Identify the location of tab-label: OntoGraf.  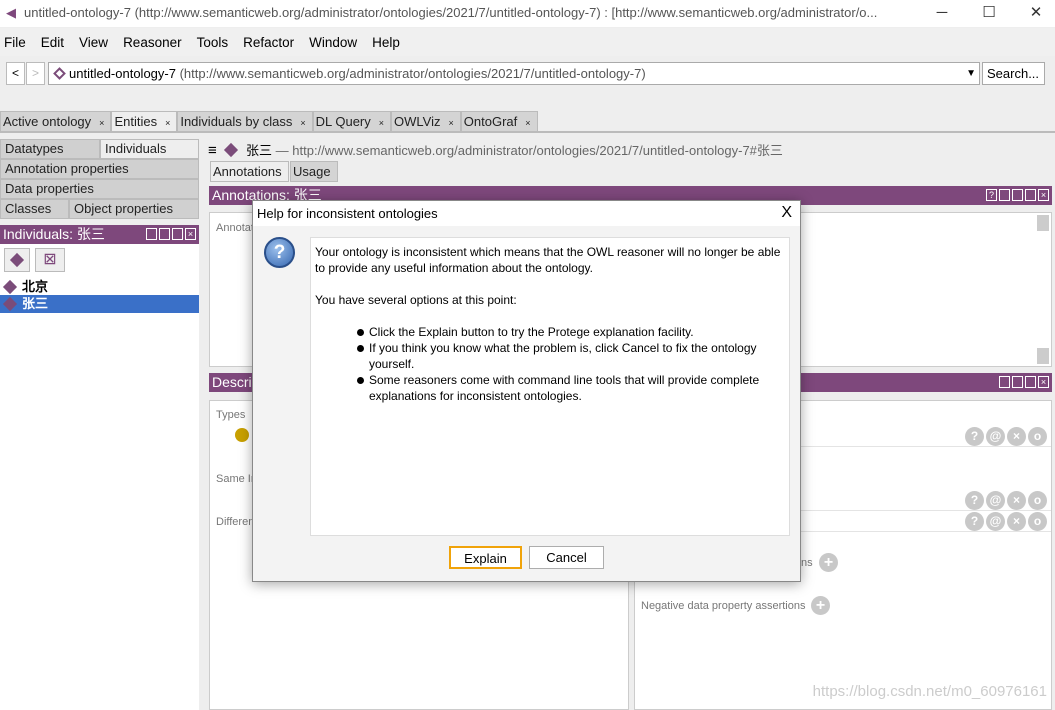
(490, 121).